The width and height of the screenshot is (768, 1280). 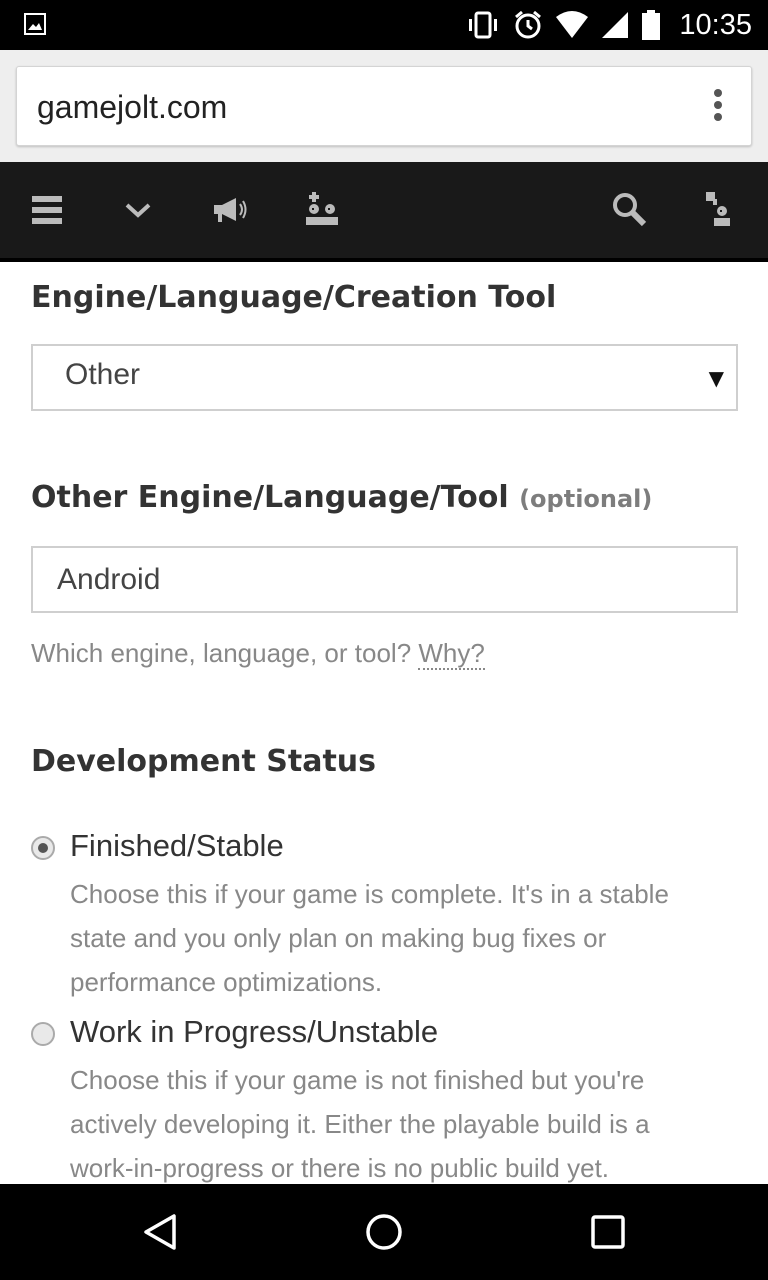 What do you see at coordinates (230, 210) in the screenshot?
I see `megaphone-icon` at bounding box center [230, 210].